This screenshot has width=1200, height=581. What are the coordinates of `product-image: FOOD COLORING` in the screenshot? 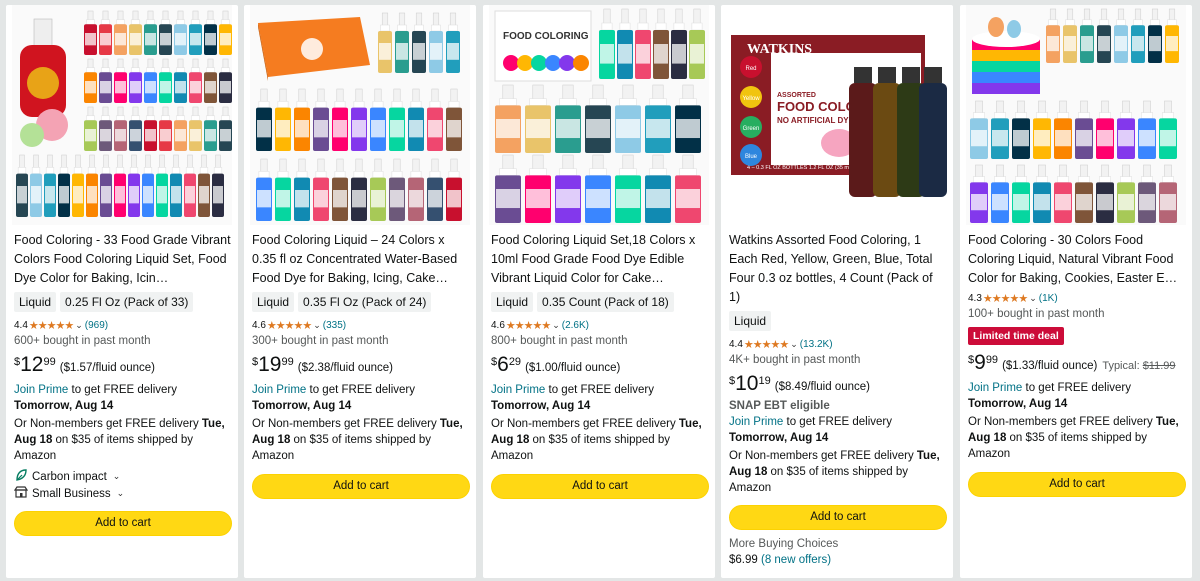 It's located at (599, 115).